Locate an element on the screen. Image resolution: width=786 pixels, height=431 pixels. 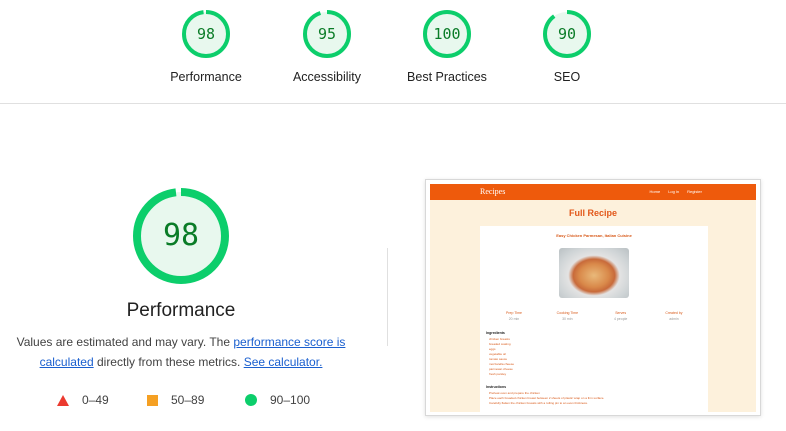
gauge-label: SEO is located at coordinates (567, 77).